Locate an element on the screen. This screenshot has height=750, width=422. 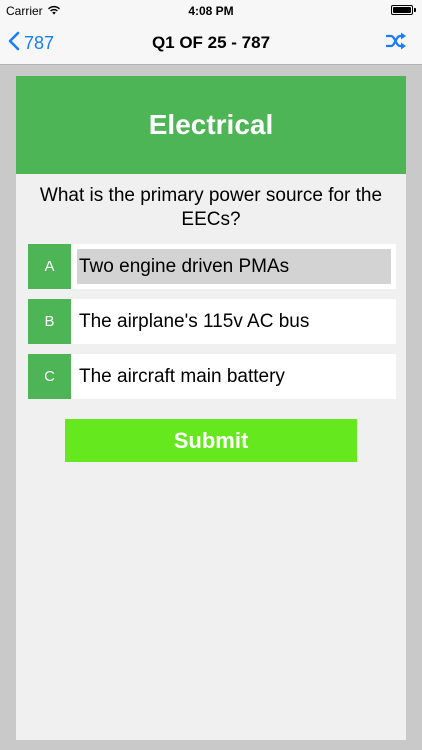
submit-button: Submit is located at coordinates (211, 440).